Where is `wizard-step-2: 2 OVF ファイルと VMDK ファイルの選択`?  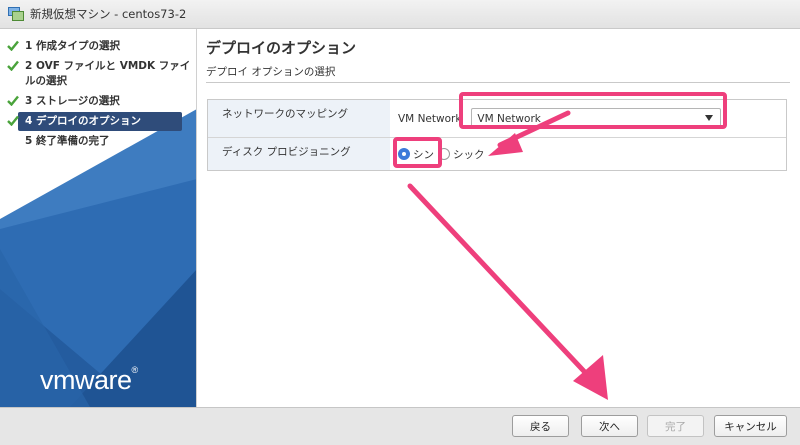 wizard-step-2: 2 OVF ファイルと VMDK ファイルの選択 is located at coordinates (98, 74).